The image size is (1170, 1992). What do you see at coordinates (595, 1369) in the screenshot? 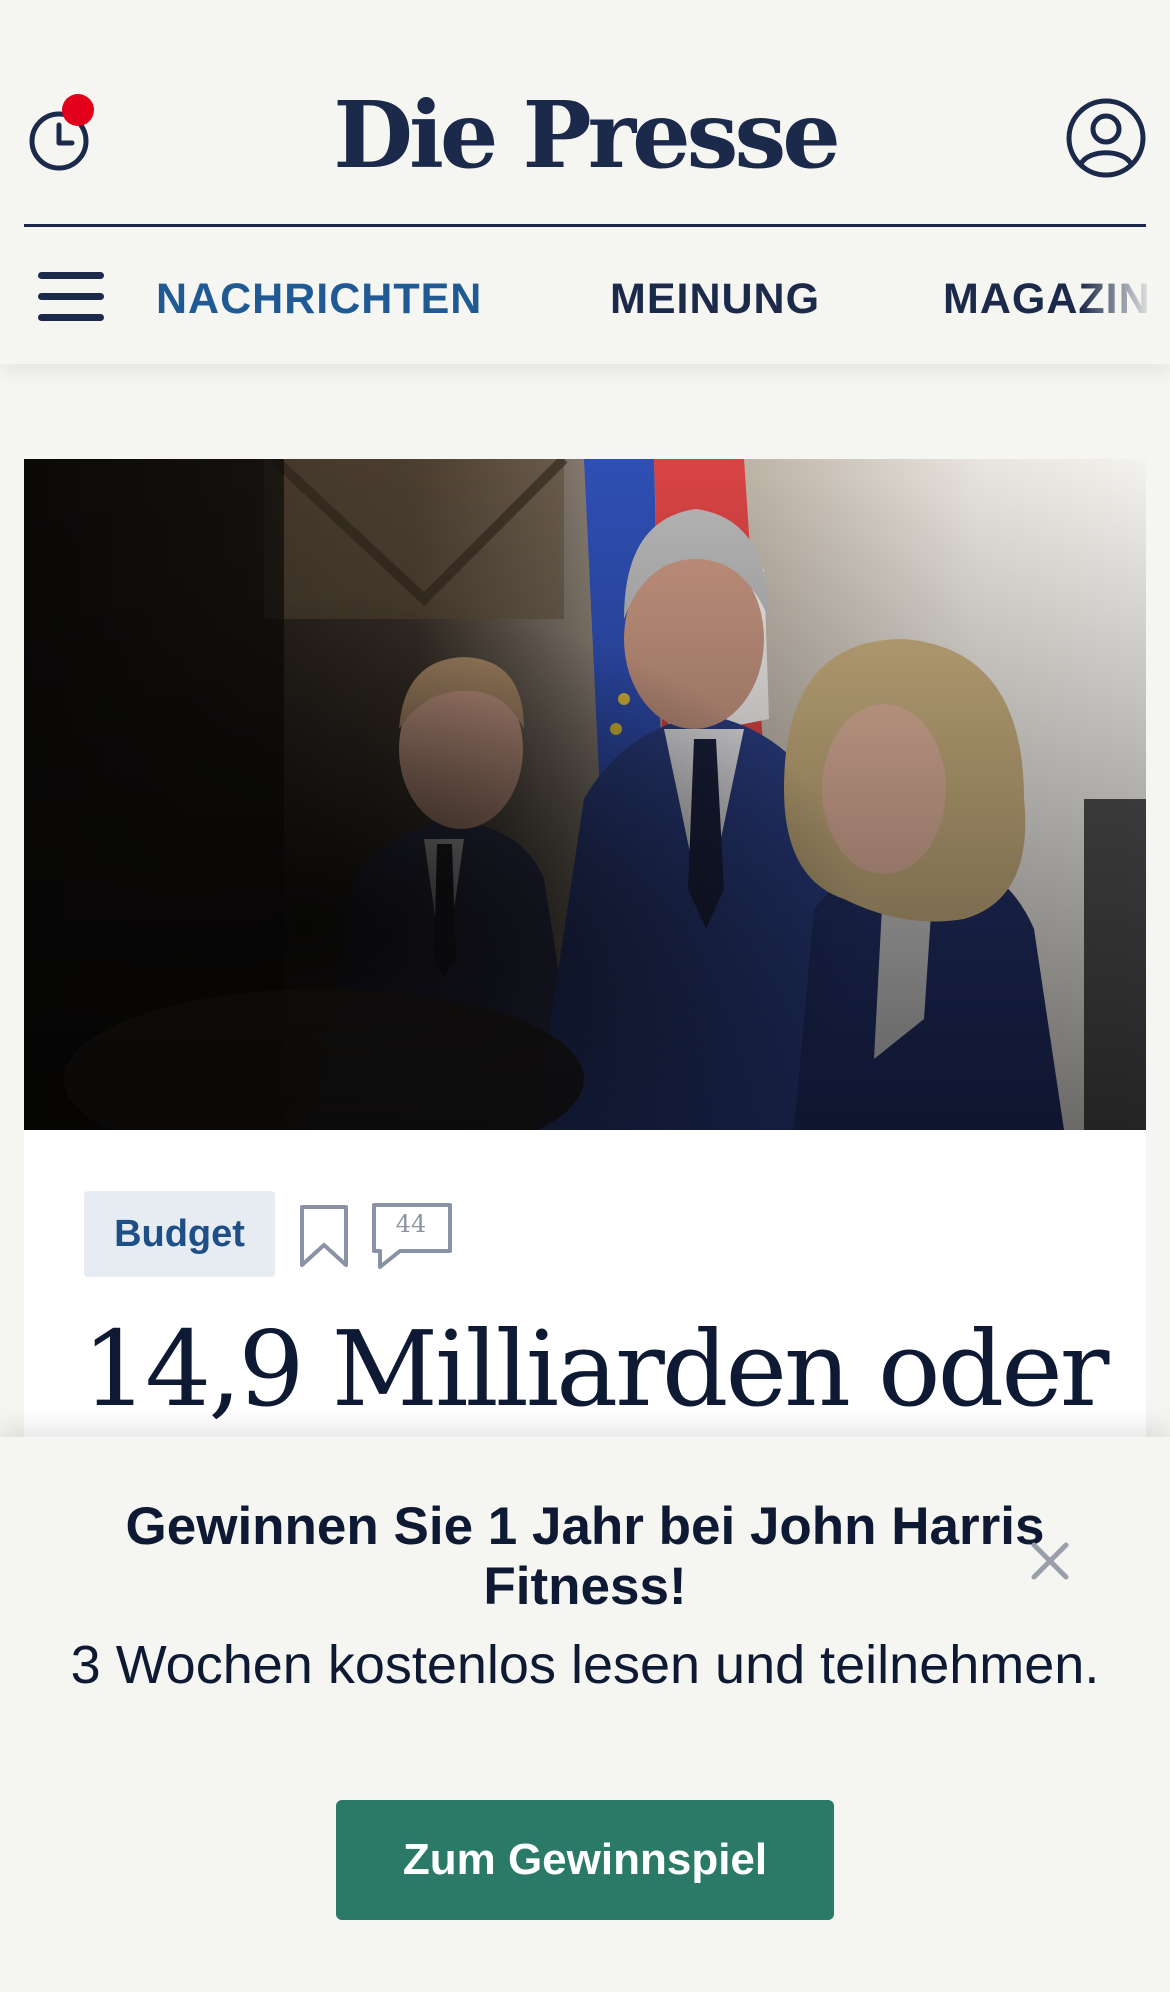
I see `article-headline: 14,9 Milliarden oder` at bounding box center [595, 1369].